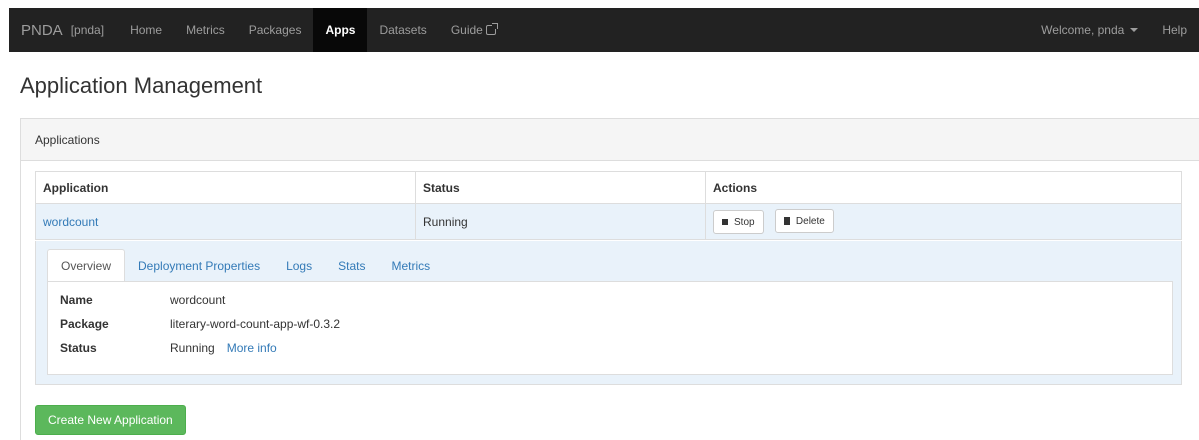 The width and height of the screenshot is (1199, 440). What do you see at coordinates (610, 348) in the screenshot?
I see `field-status: Status Running More info` at bounding box center [610, 348].